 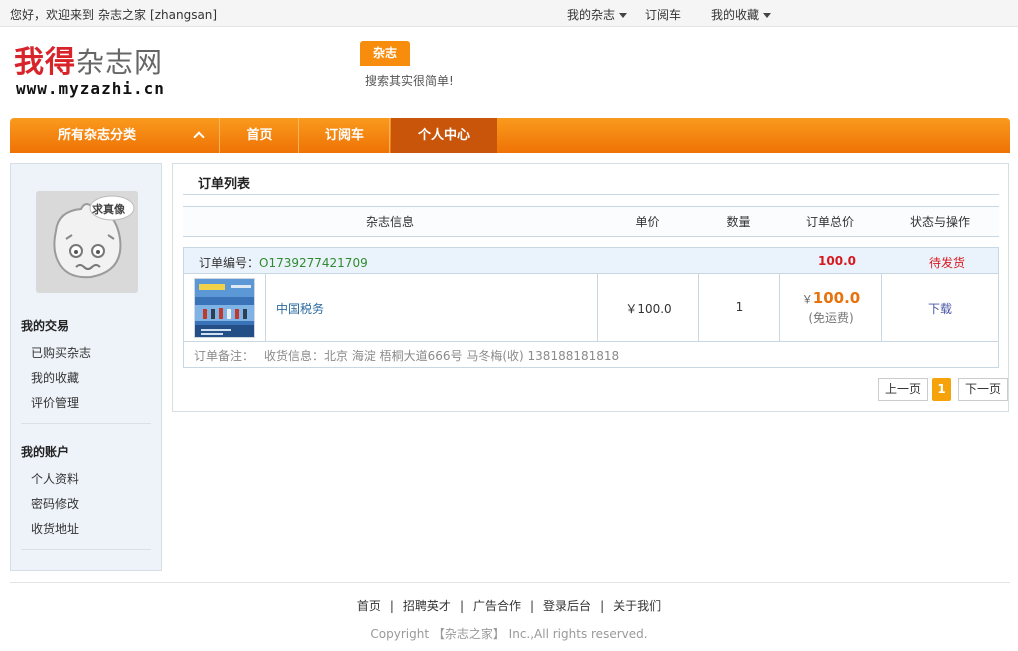 What do you see at coordinates (97, 135) in the screenshot?
I see `all-categories-label: 所有杂志分类` at bounding box center [97, 135].